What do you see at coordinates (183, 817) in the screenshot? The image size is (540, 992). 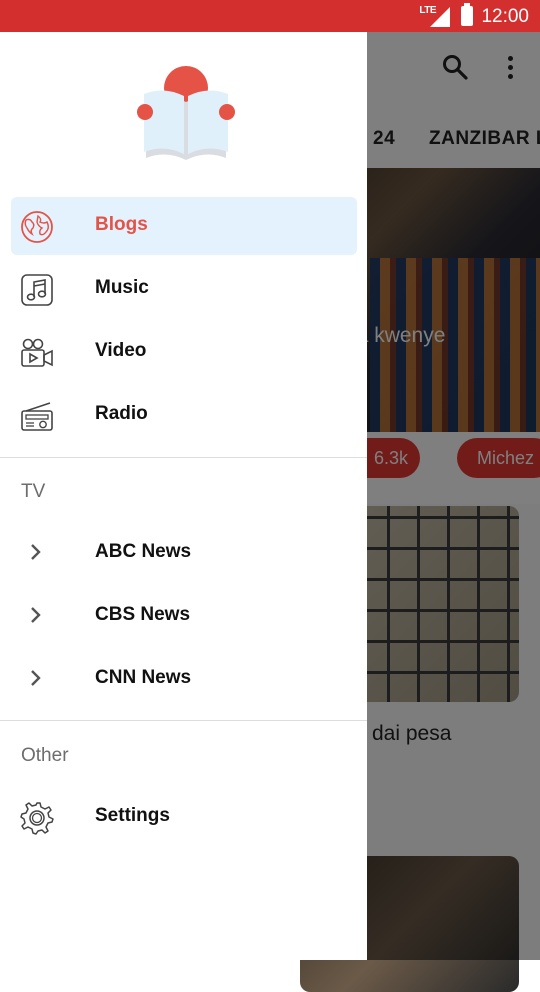 I see `drawer-item-settings: Settings` at bounding box center [183, 817].